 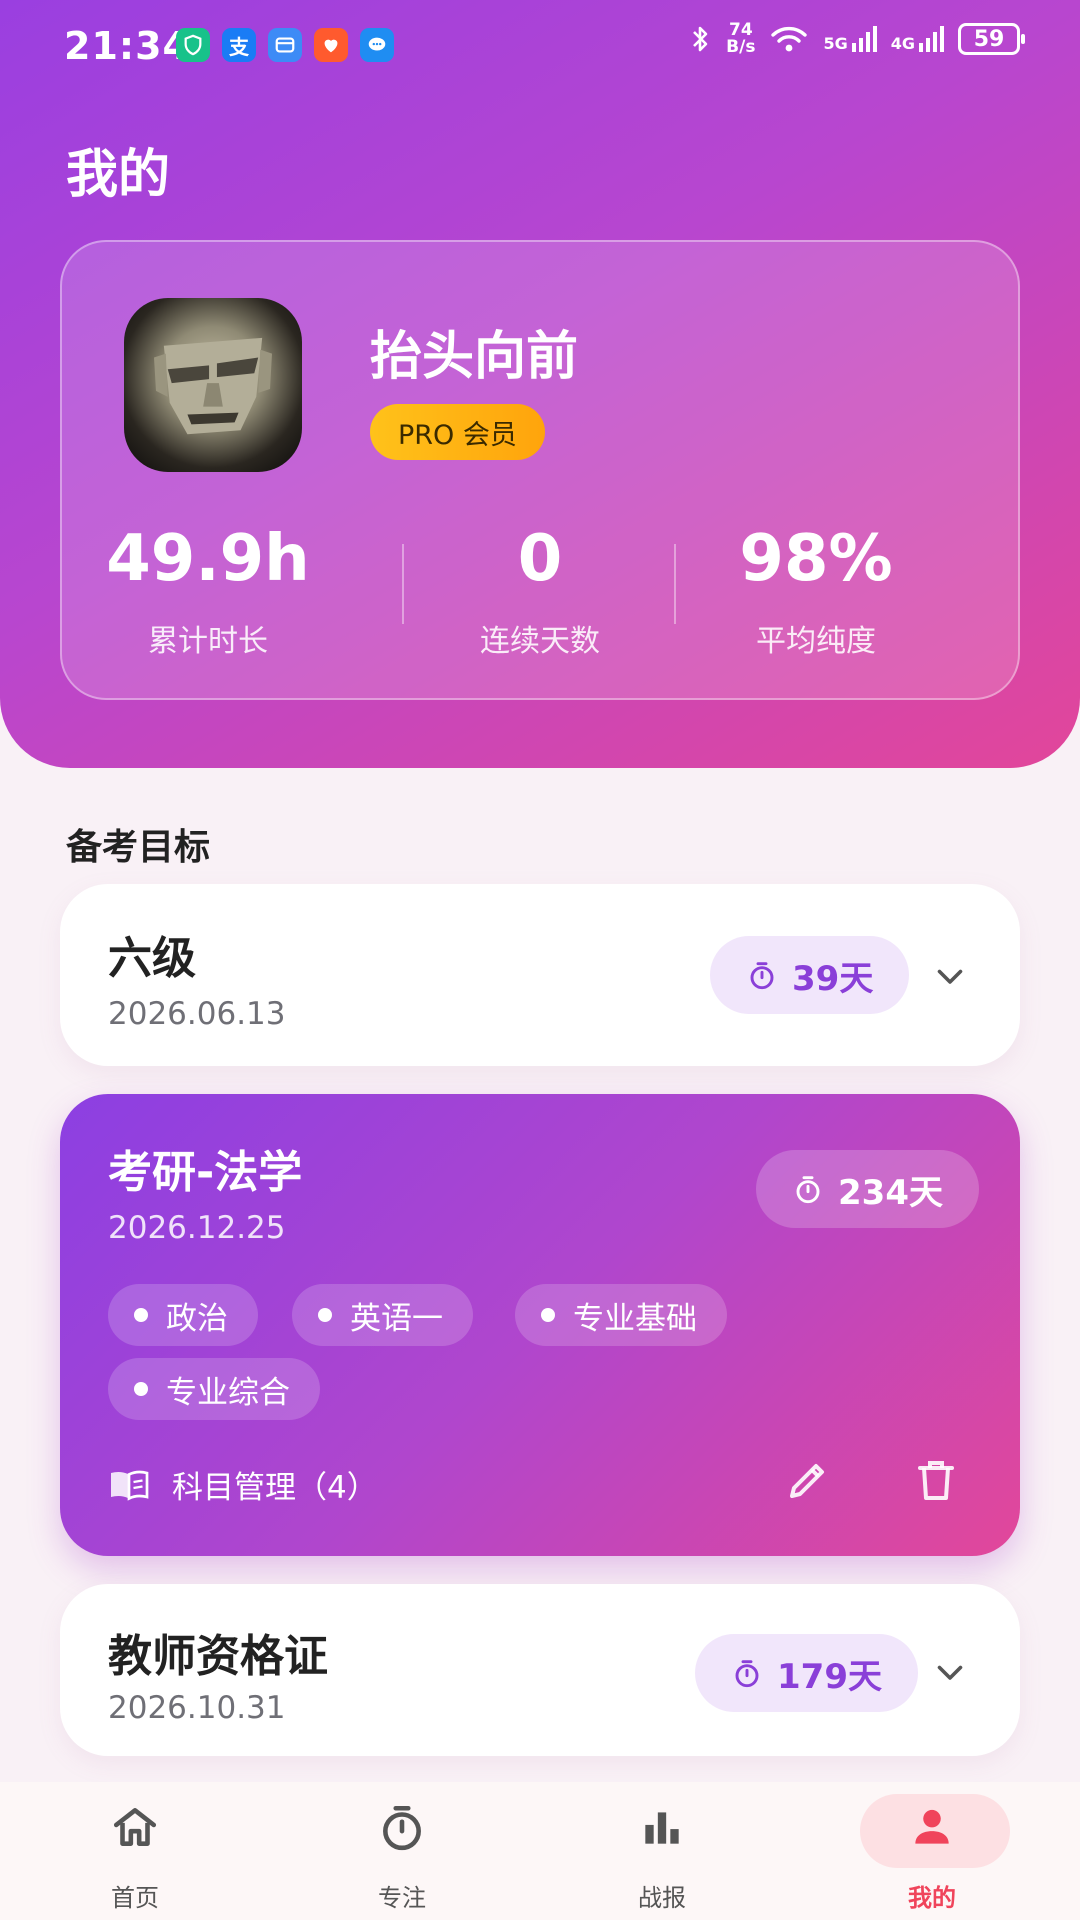 What do you see at coordinates (208, 641) in the screenshot?
I see `stat-label: 累计时长` at bounding box center [208, 641].